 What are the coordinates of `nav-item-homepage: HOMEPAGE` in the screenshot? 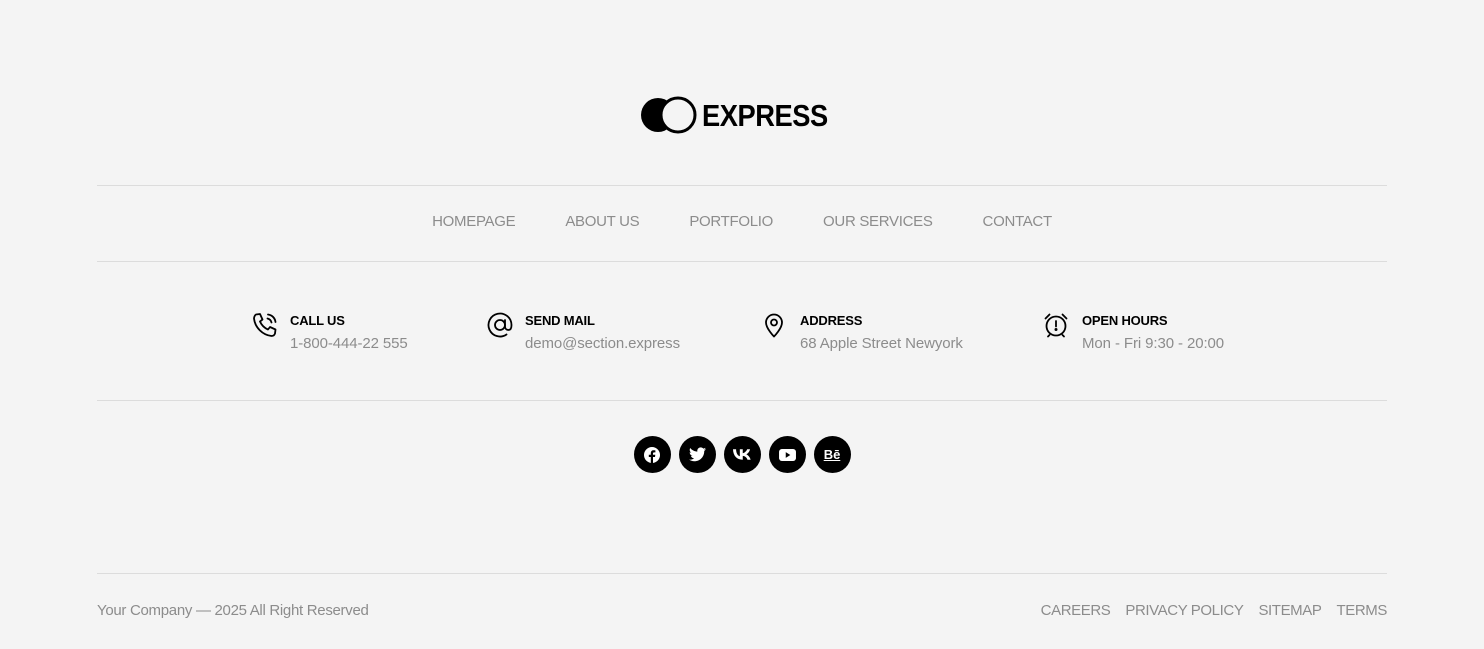 It's located at (473, 221).